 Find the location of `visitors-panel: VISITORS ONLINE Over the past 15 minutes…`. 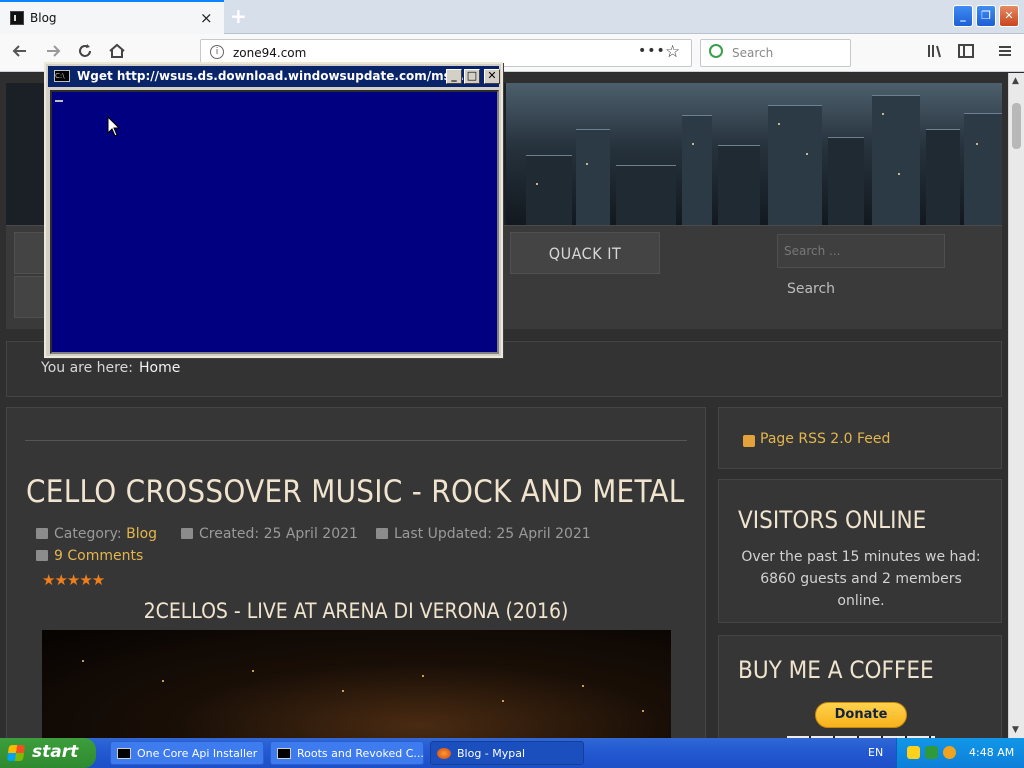

visitors-panel: VISITORS ONLINE Over the past 15 minutes… is located at coordinates (860, 551).